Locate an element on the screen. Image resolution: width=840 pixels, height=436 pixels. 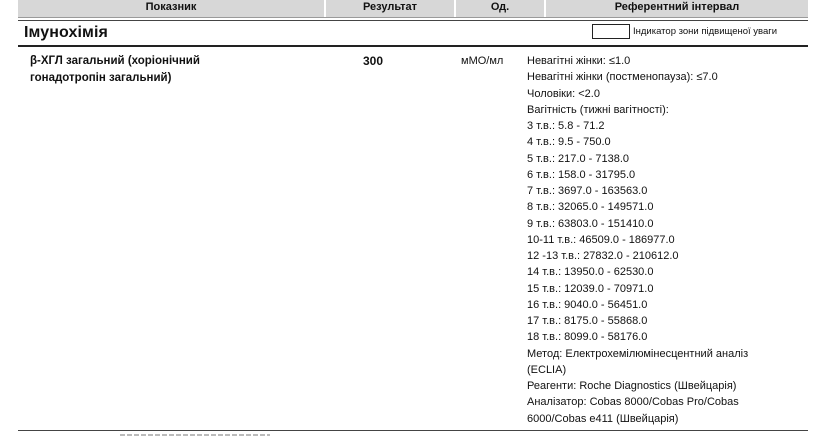
reference-line: Невагітні жінки (постменопауза): ≤7.0 is located at coordinates (622, 77).